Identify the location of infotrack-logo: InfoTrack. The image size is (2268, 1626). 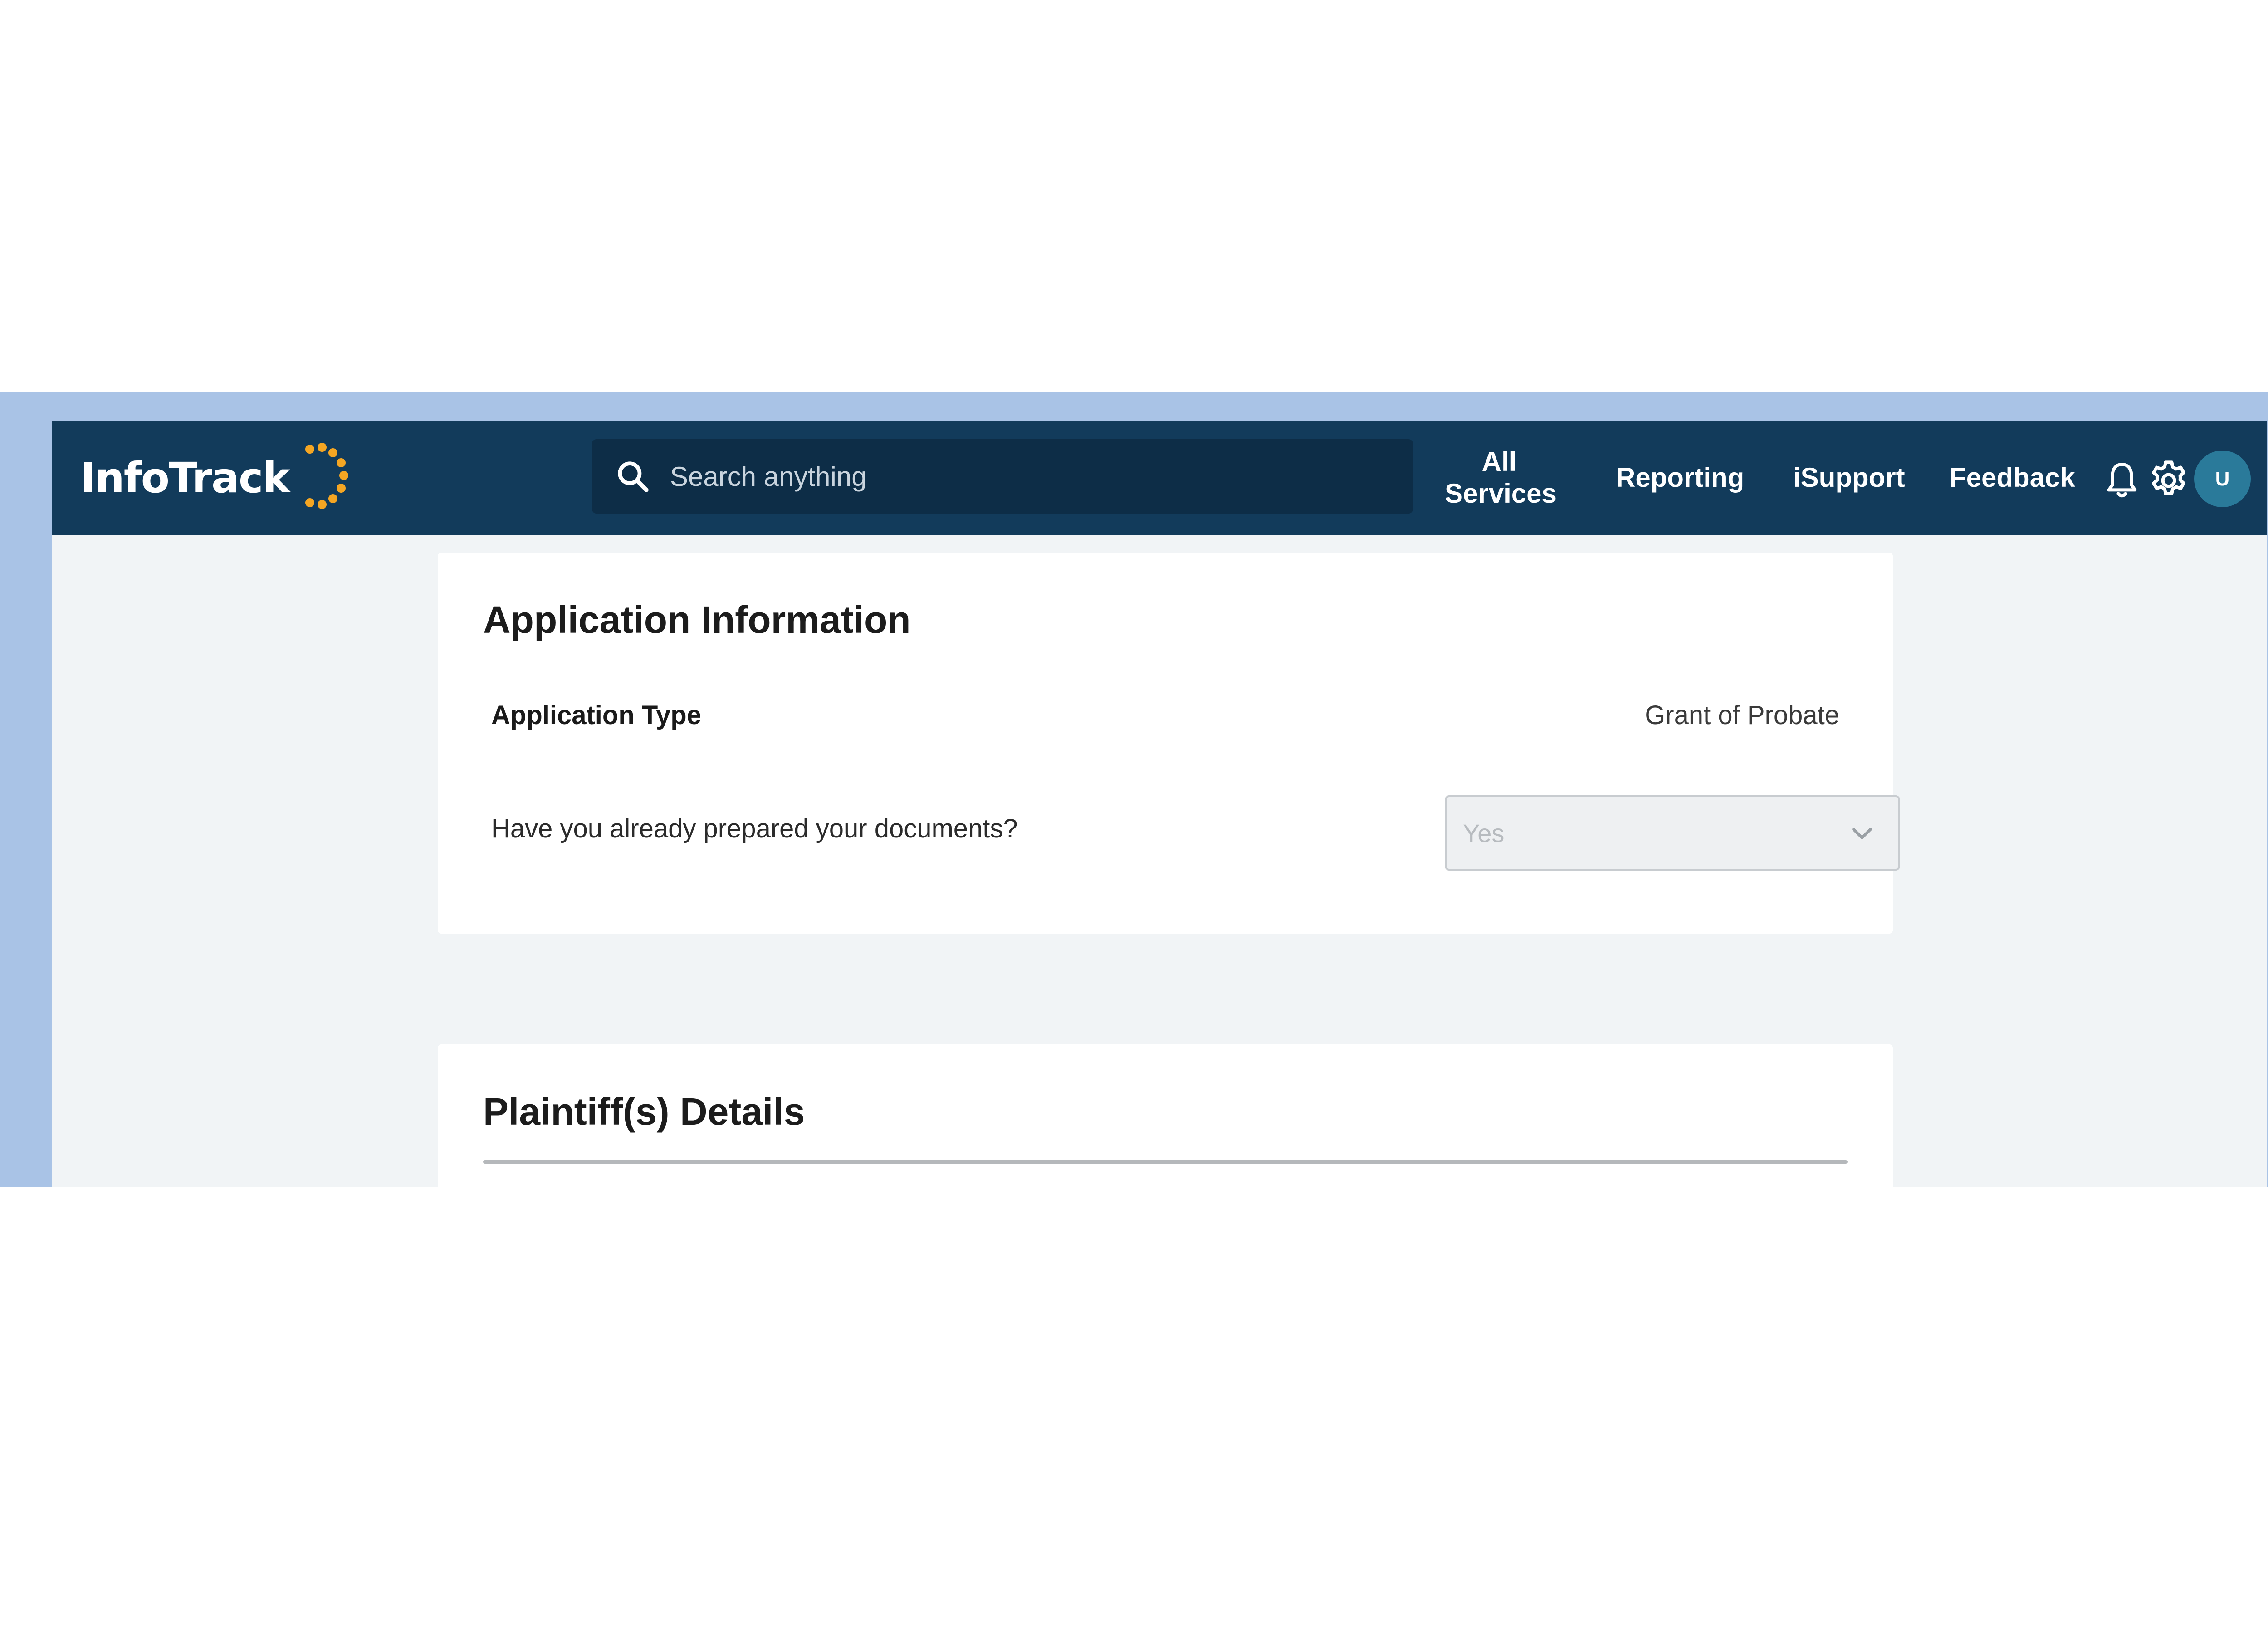
(216, 477).